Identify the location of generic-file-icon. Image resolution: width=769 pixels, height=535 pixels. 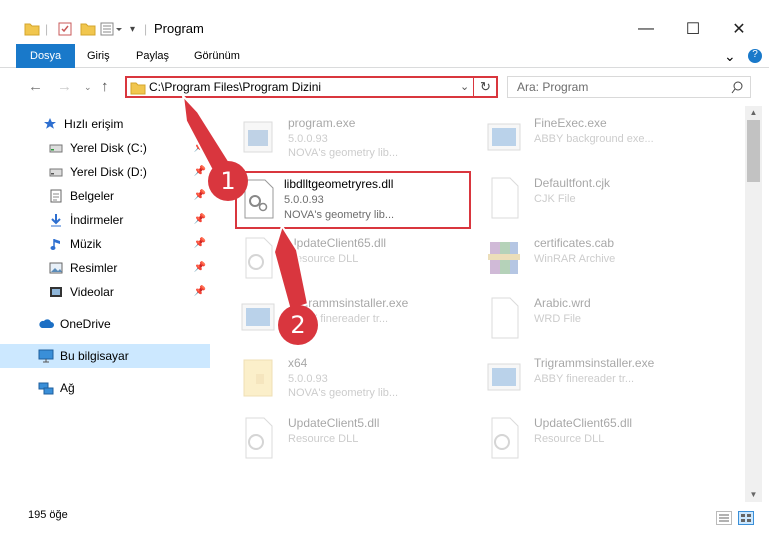
(505, 318).